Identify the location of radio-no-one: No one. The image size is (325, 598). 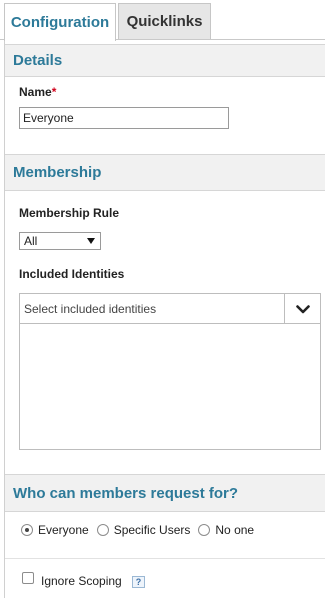
(226, 530).